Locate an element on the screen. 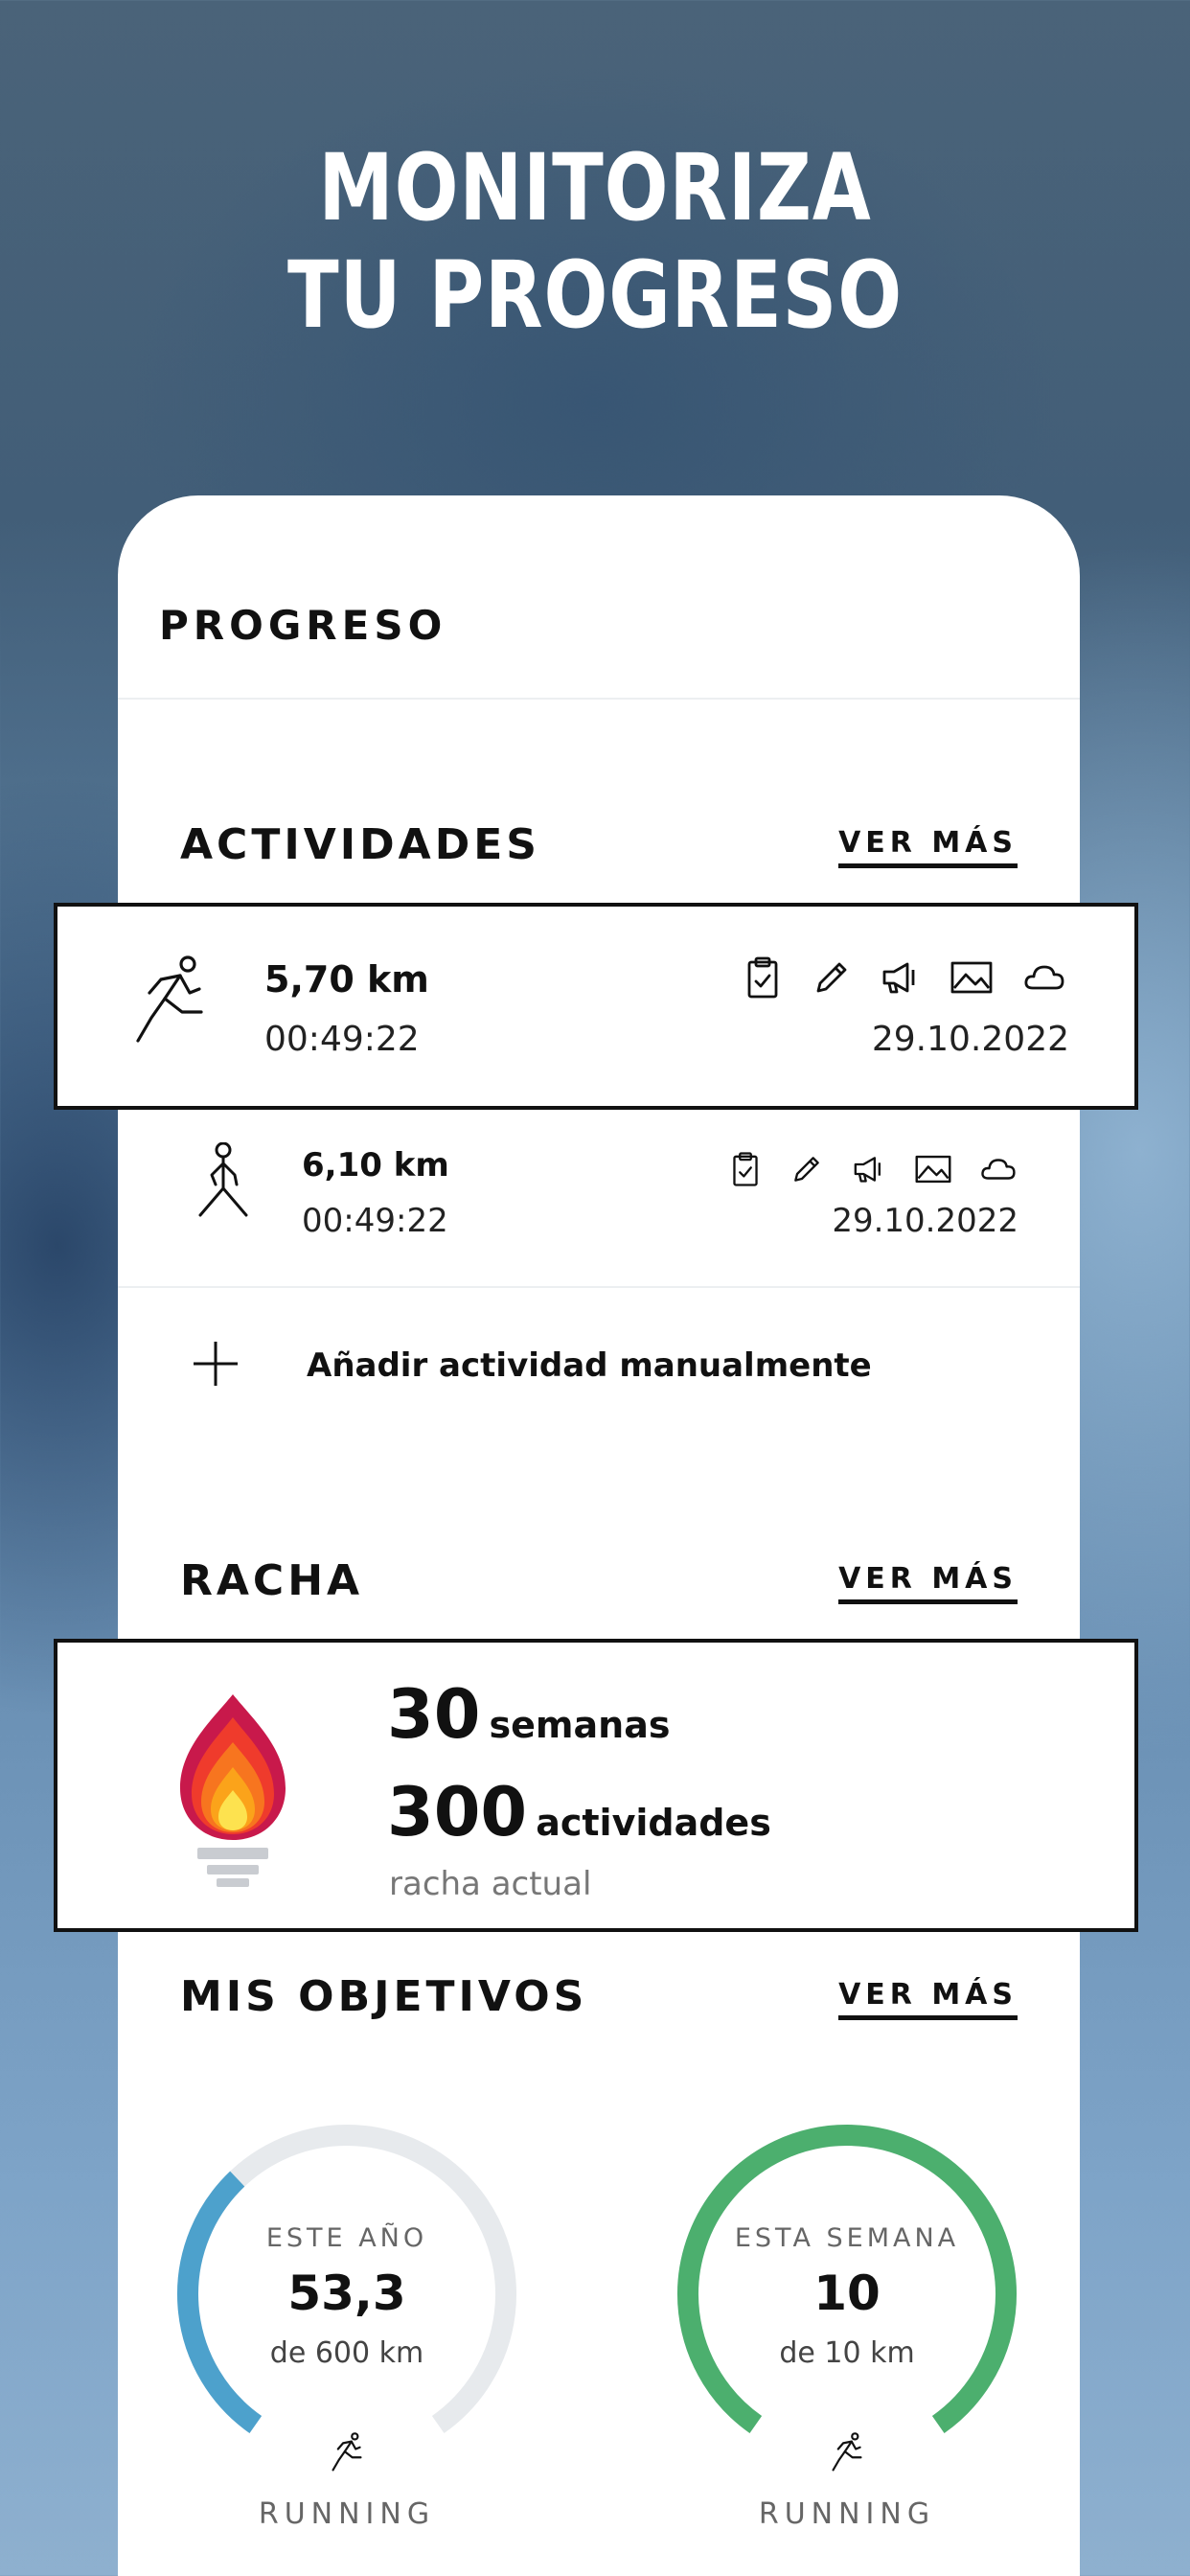  goal-target: de 600 km is located at coordinates (347, 2353).